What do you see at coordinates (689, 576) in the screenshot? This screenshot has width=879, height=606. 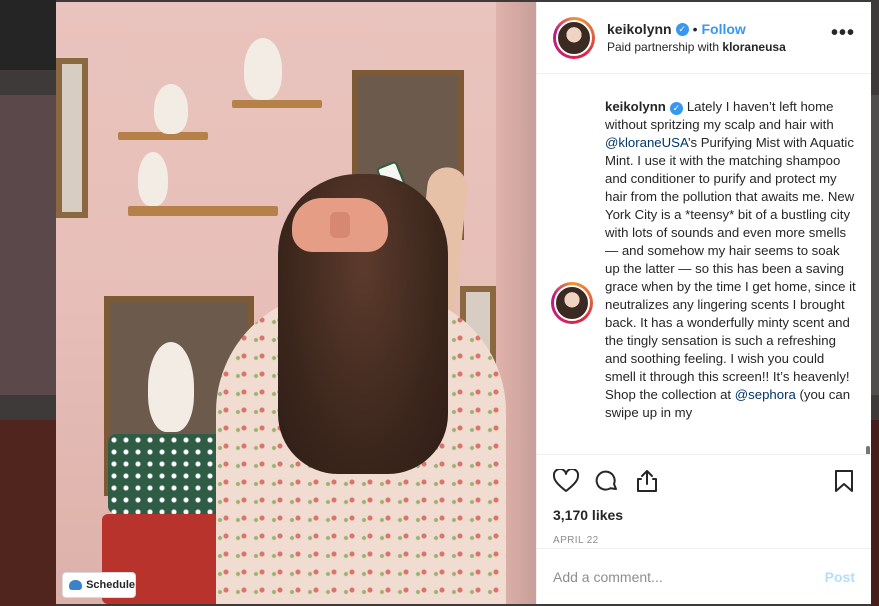 I see `comment-input` at bounding box center [689, 576].